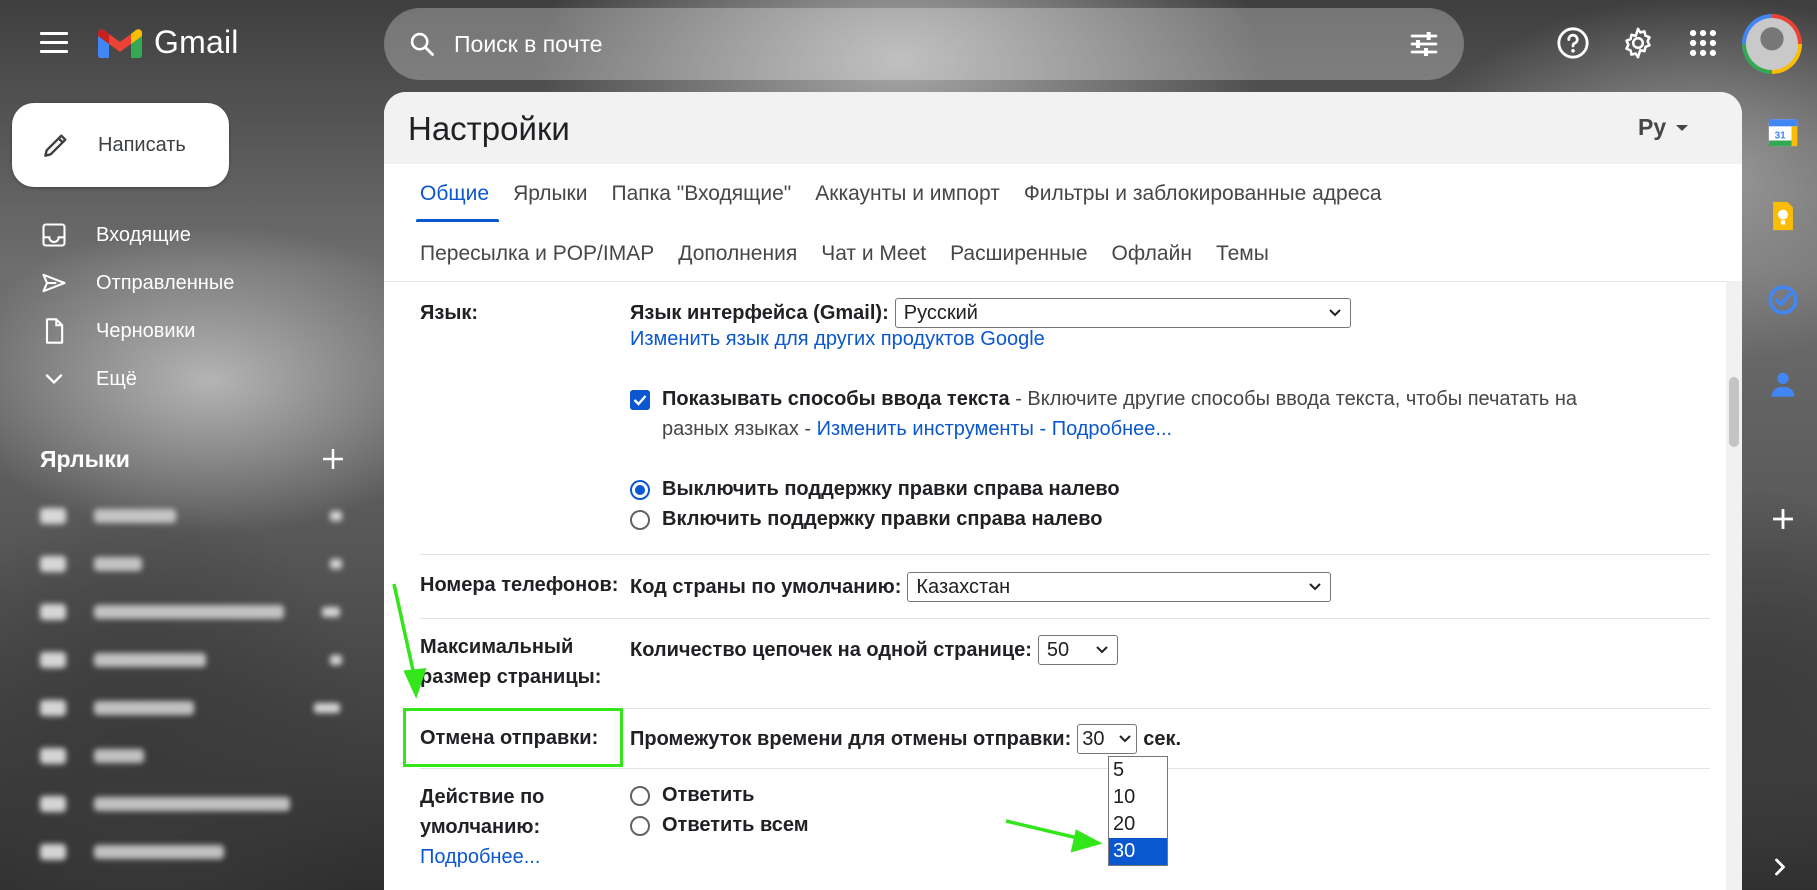 This screenshot has height=890, width=1817. I want to click on input-tools-label: Ру, so click(1652, 127).